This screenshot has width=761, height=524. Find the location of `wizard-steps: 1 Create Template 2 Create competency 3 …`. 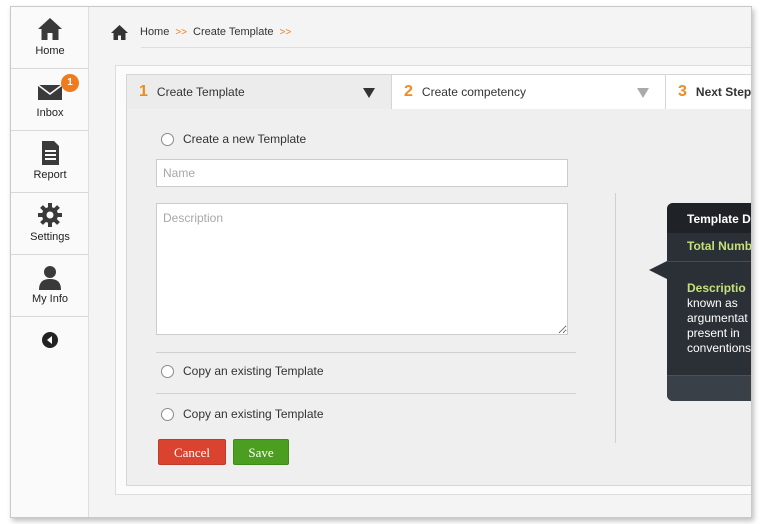

wizard-steps: 1 Create Template 2 Create competency 3 … is located at coordinates (439, 92).